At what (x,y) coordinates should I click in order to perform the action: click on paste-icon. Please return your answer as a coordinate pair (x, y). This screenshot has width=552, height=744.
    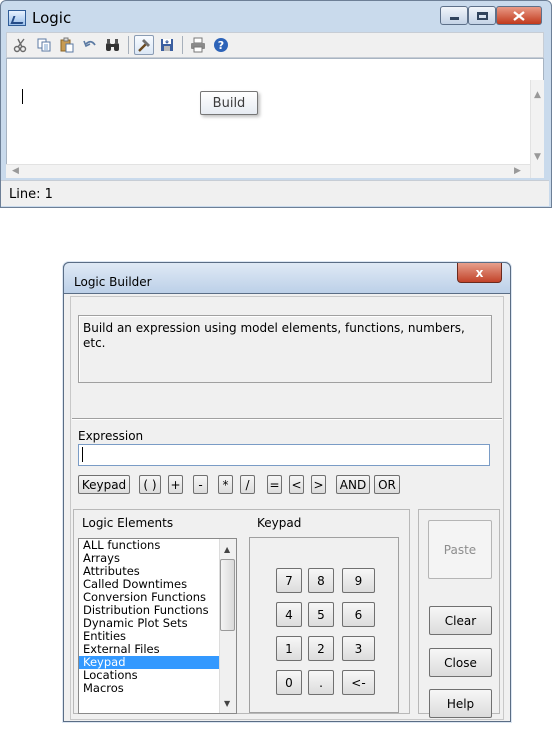
    Looking at the image, I should click on (67, 45).